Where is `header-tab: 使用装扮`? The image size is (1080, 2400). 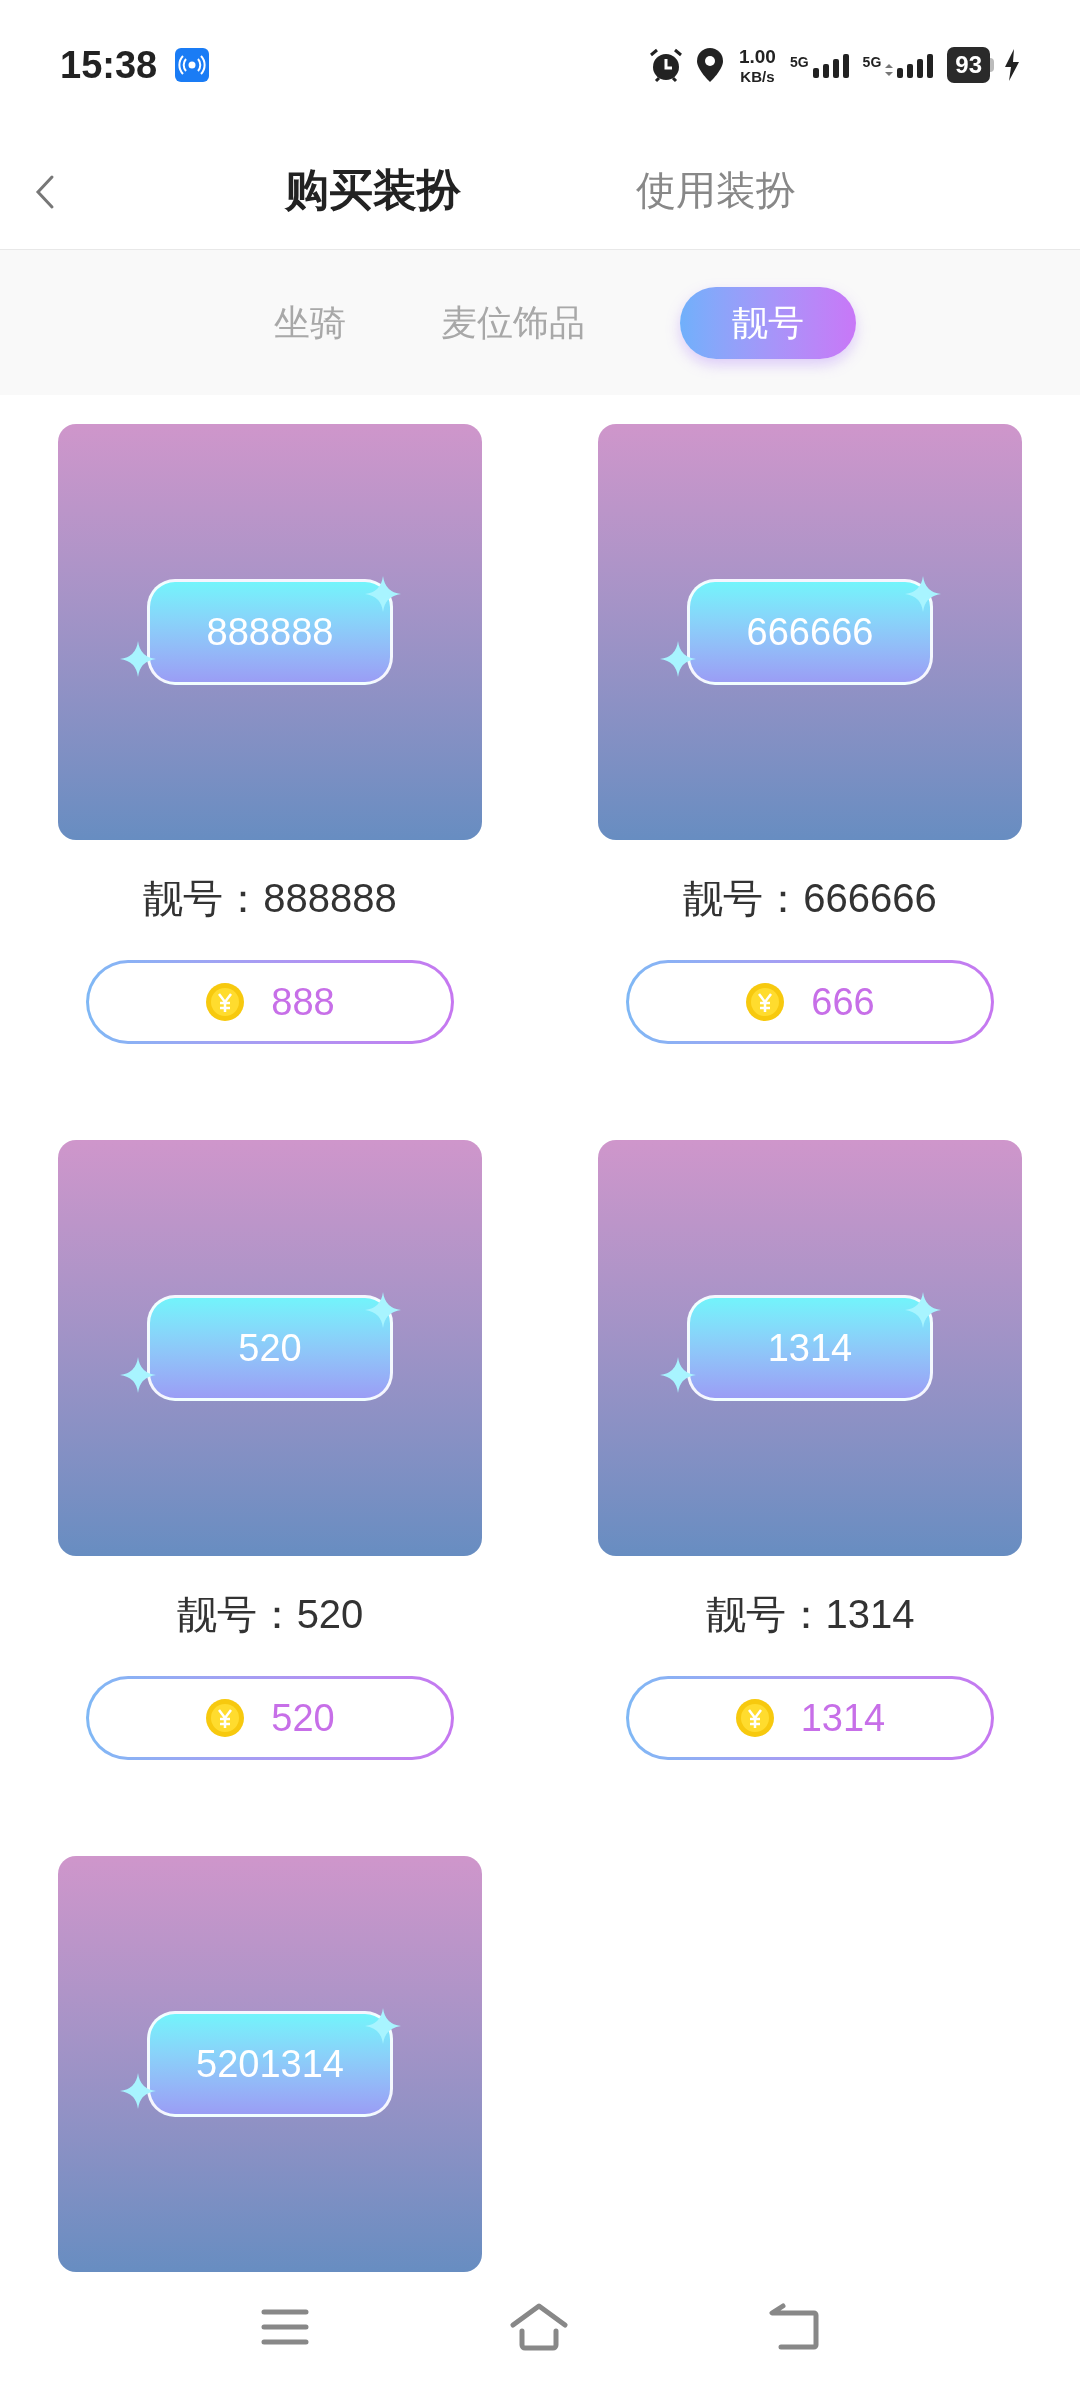 header-tab: 使用装扮 is located at coordinates (715, 189).